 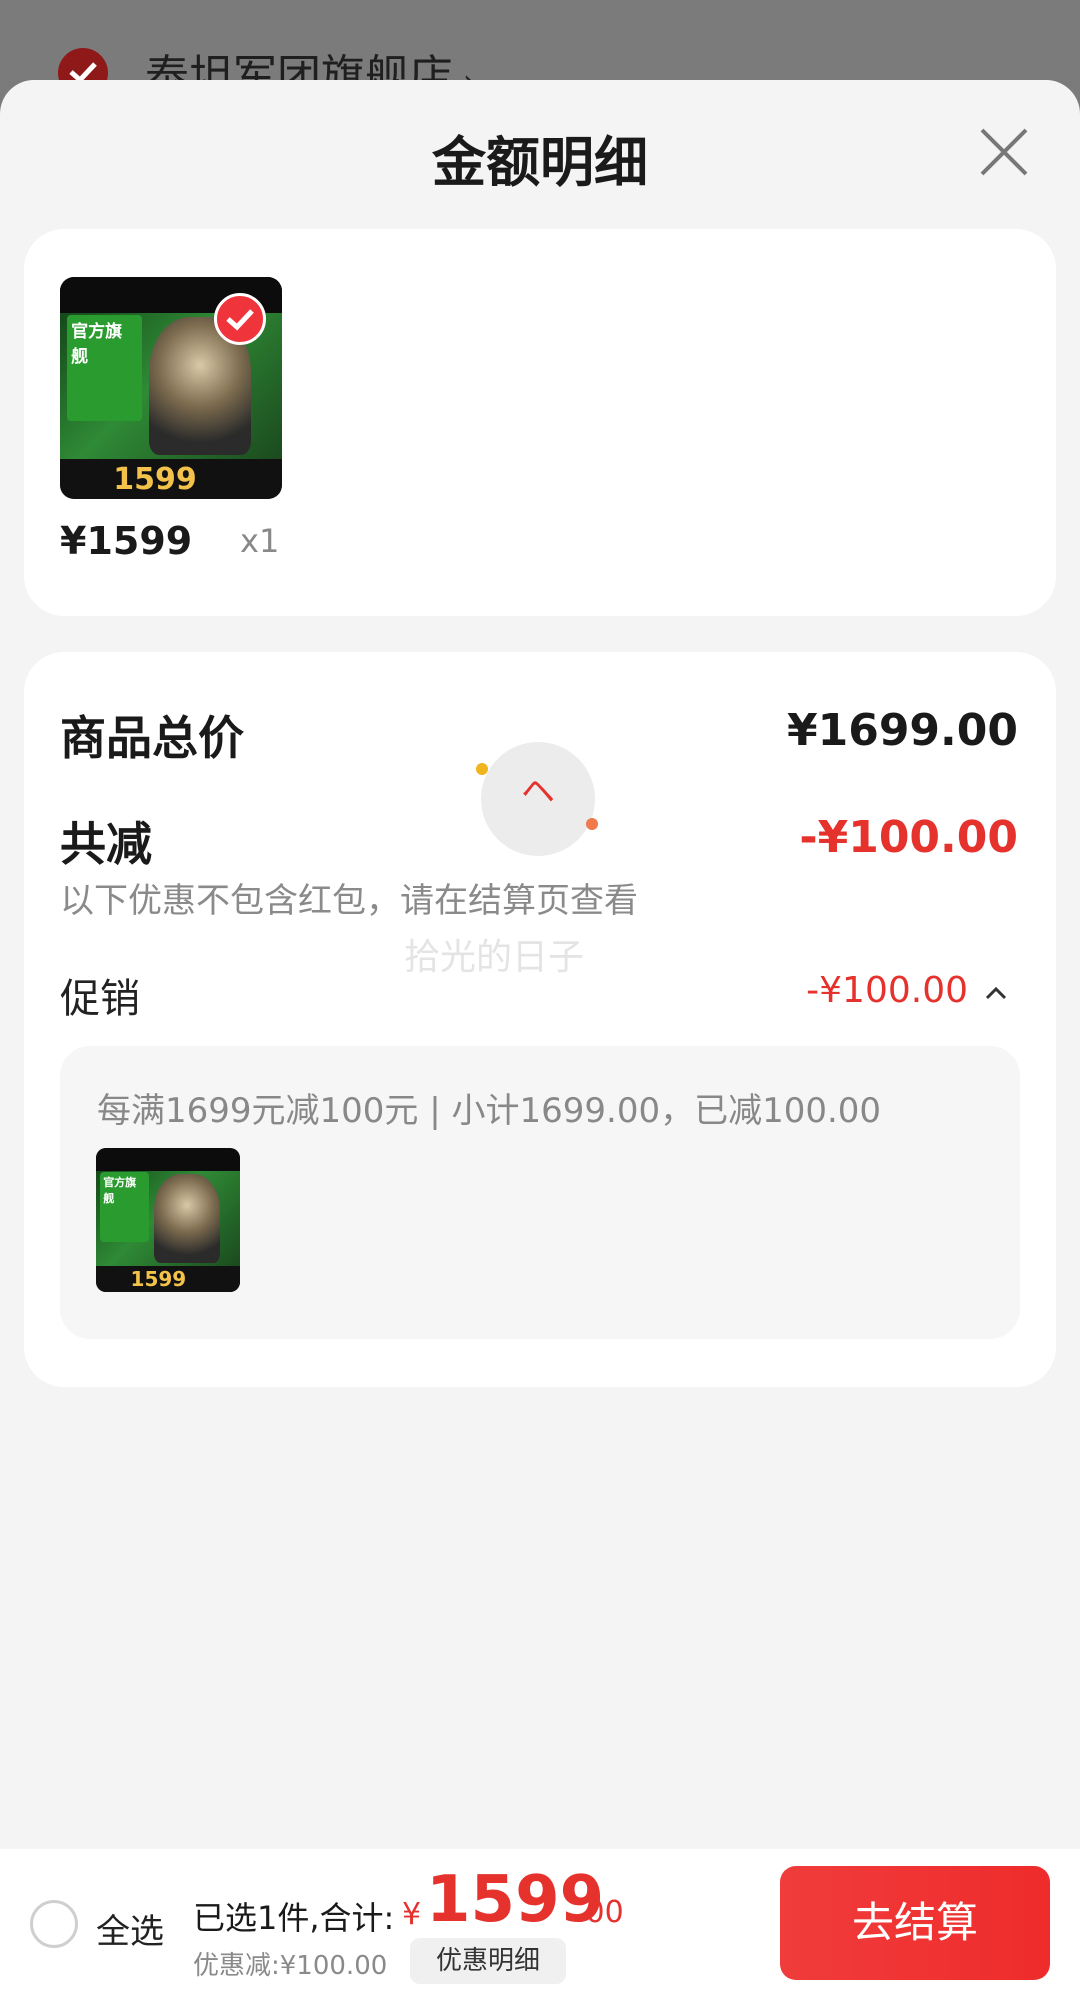 What do you see at coordinates (349, 901) in the screenshot?
I see `reduce-note: 以下优惠不包含红包，请在结算页查看` at bounding box center [349, 901].